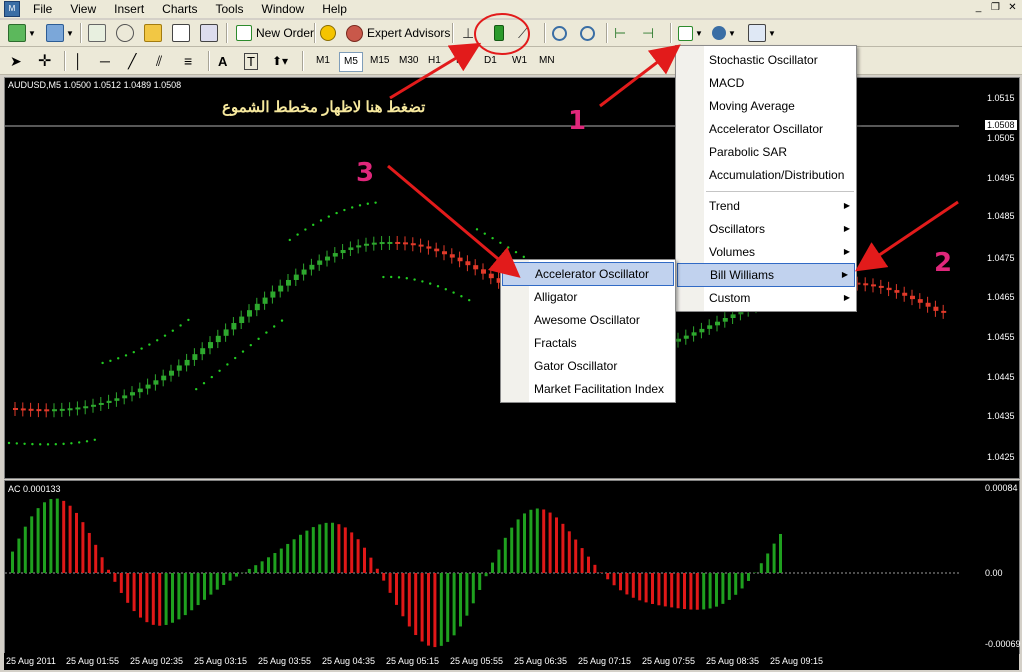 The image size is (1022, 672). What do you see at coordinates (519, 61) in the screenshot?
I see `timeframe-w1: W1` at bounding box center [519, 61].